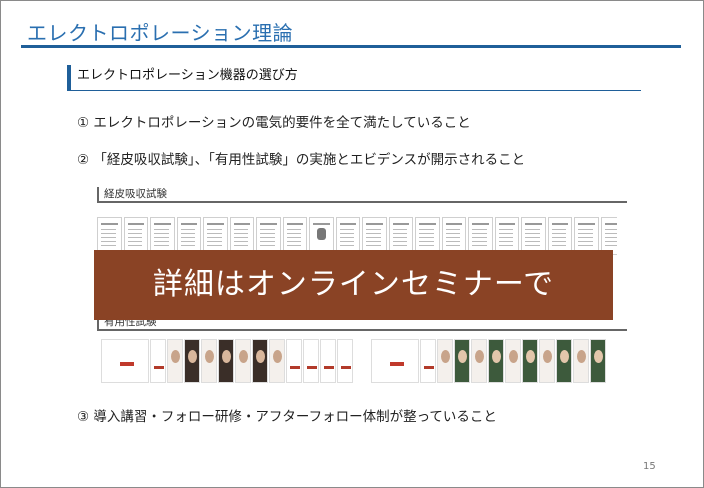 This screenshot has height=488, width=704. Describe the element at coordinates (362, 195) in the screenshot. I see `subheading-absorption-test: 経皮吸収試験` at that location.